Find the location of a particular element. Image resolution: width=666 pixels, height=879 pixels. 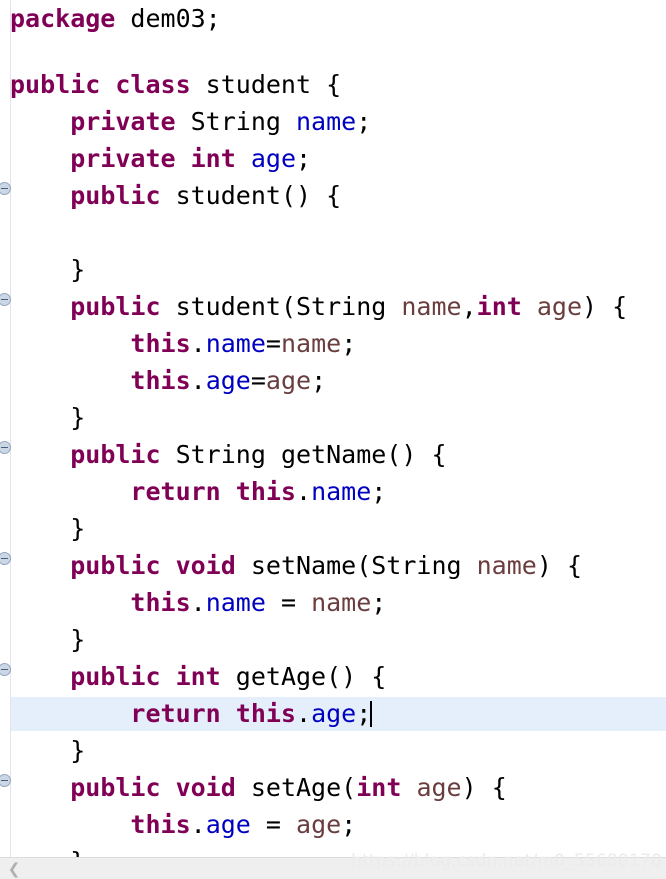

watermark-url: https://blog.csdn.net/m0_55680170 is located at coordinates (506, 861).